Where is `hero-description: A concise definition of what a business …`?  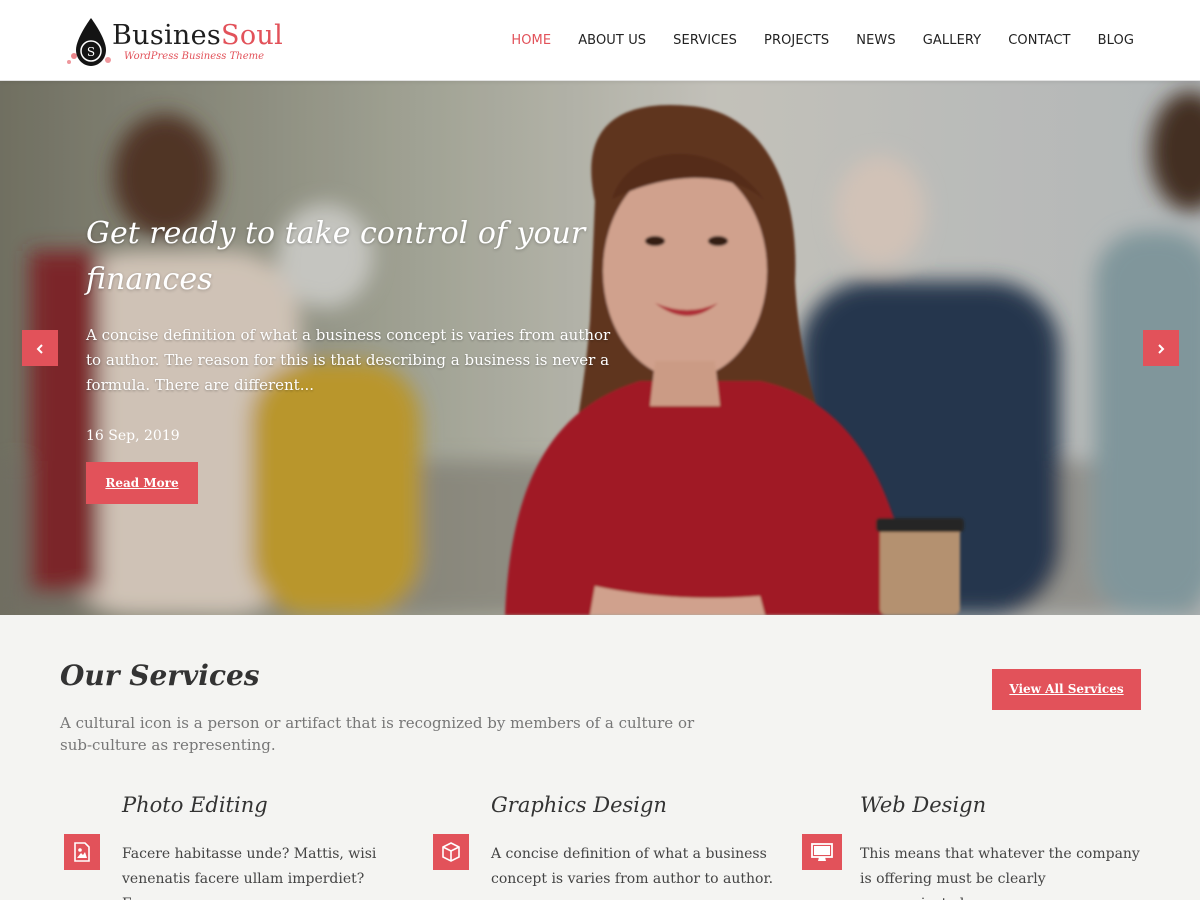 hero-description: A concise definition of what a business … is located at coordinates (348, 360).